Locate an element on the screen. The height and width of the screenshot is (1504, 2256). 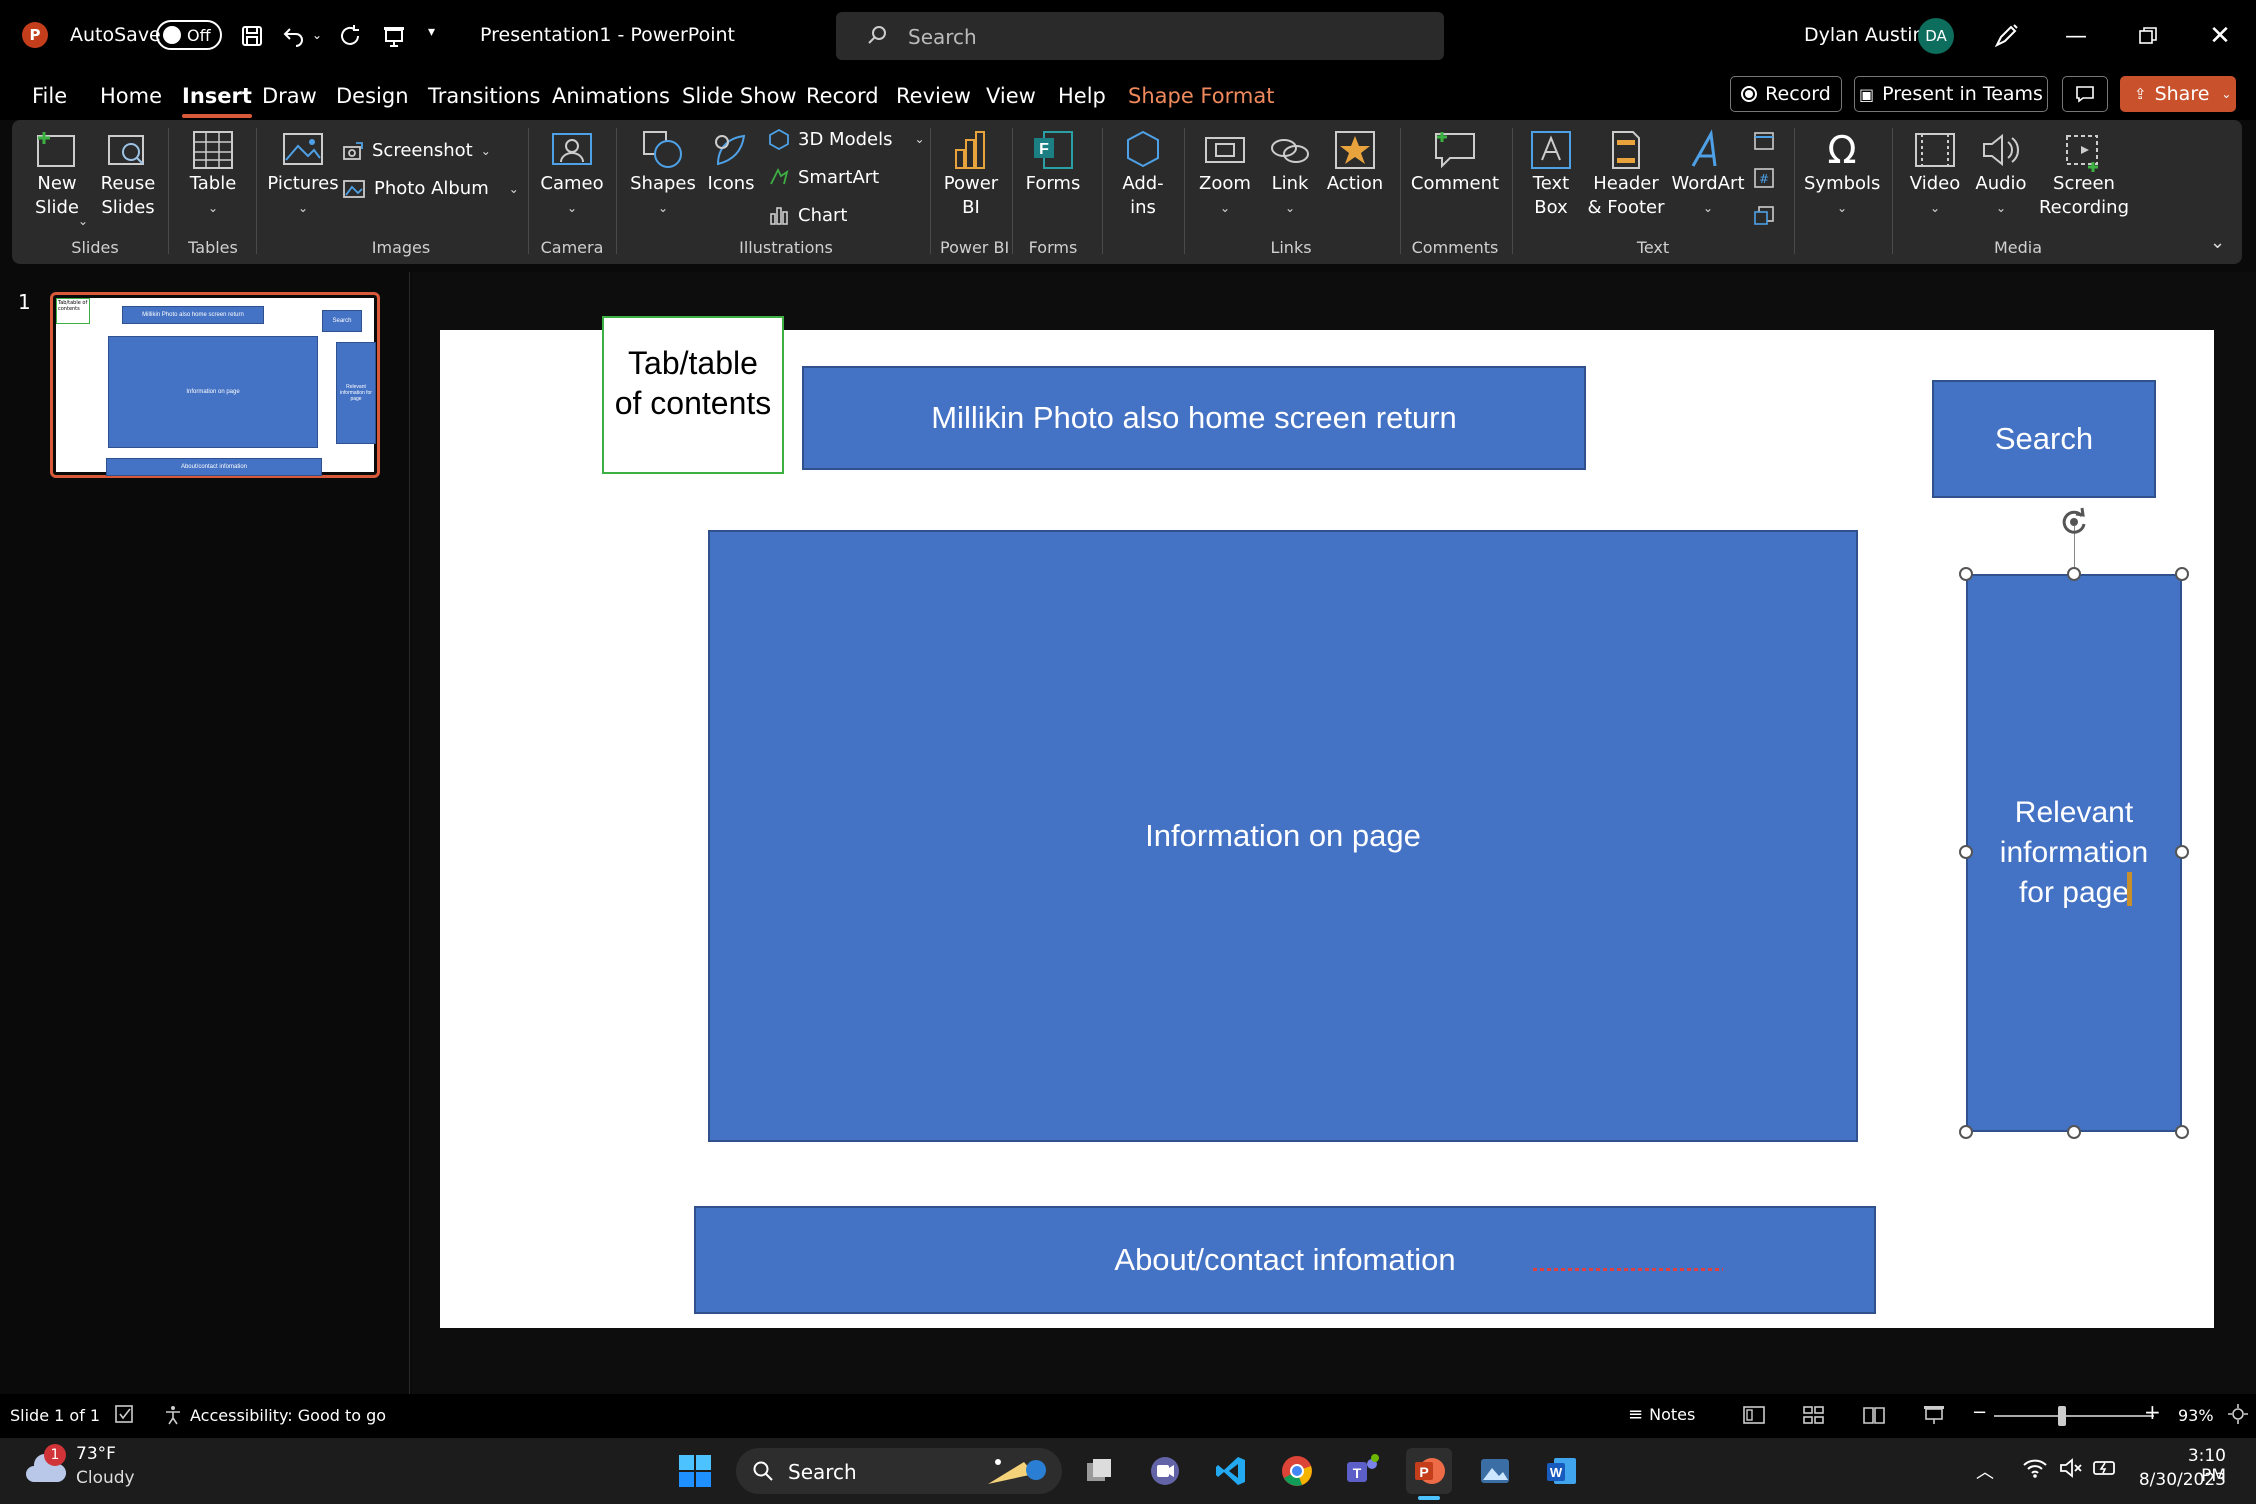
slideshow-view-icon is located at coordinates (1934, 1415).